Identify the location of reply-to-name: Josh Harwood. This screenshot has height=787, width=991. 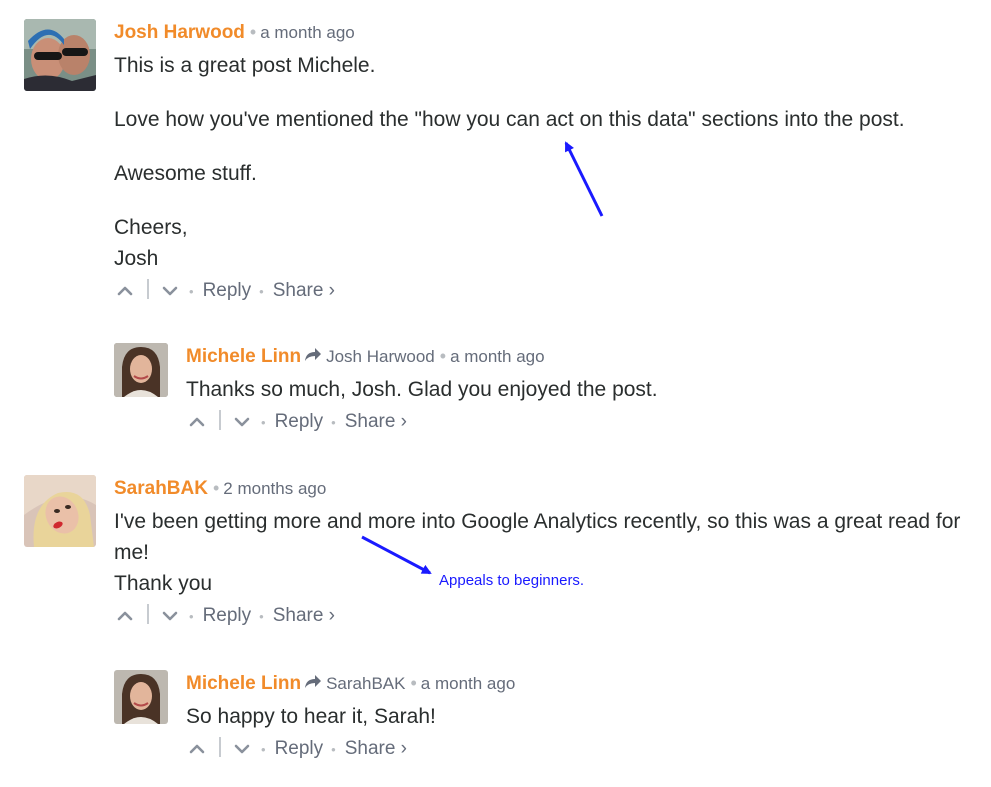
(380, 356).